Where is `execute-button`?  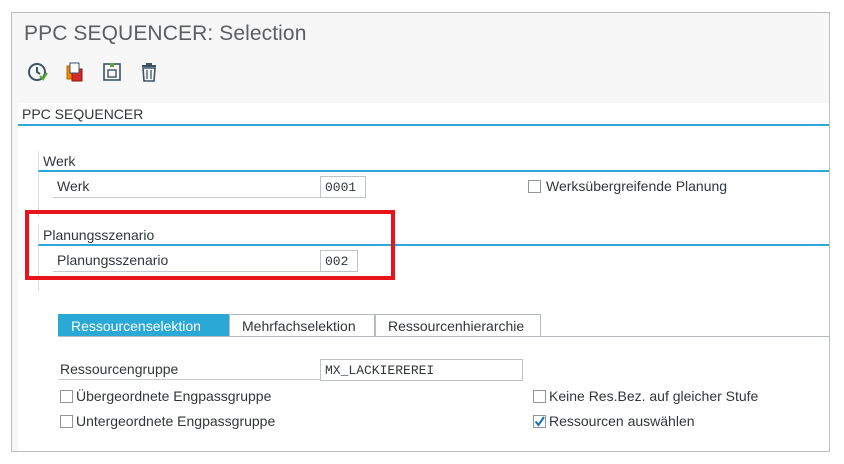
execute-button is located at coordinates (37, 72).